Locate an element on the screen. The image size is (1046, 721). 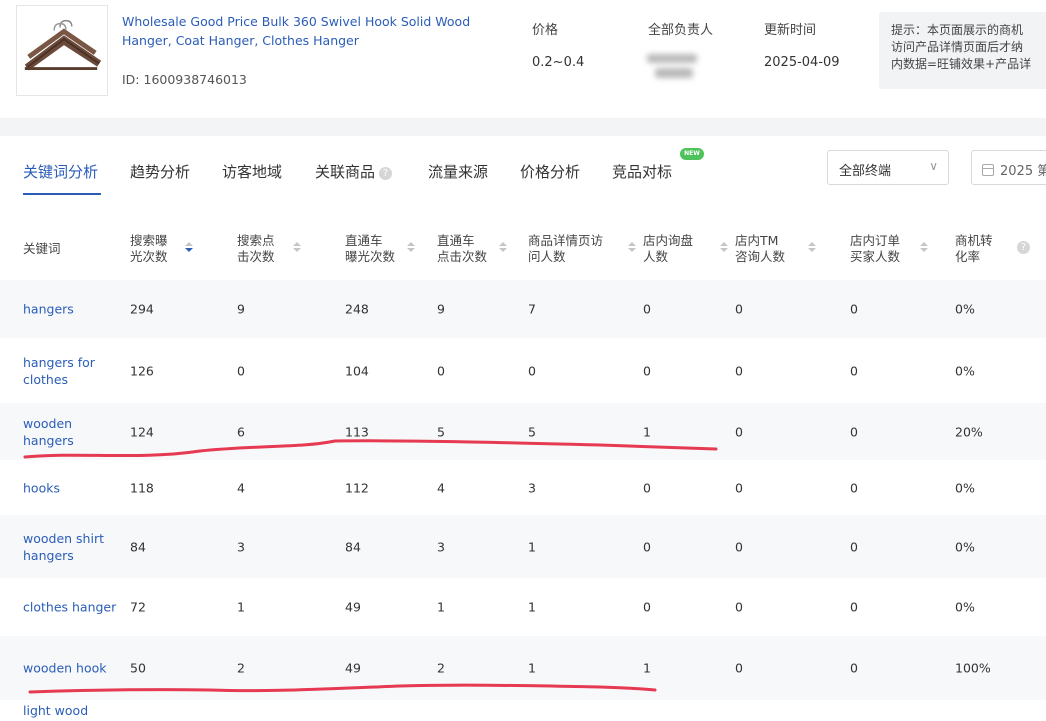
col-detail-visitors: 商品详情页访 问人数 is located at coordinates (582, 249).